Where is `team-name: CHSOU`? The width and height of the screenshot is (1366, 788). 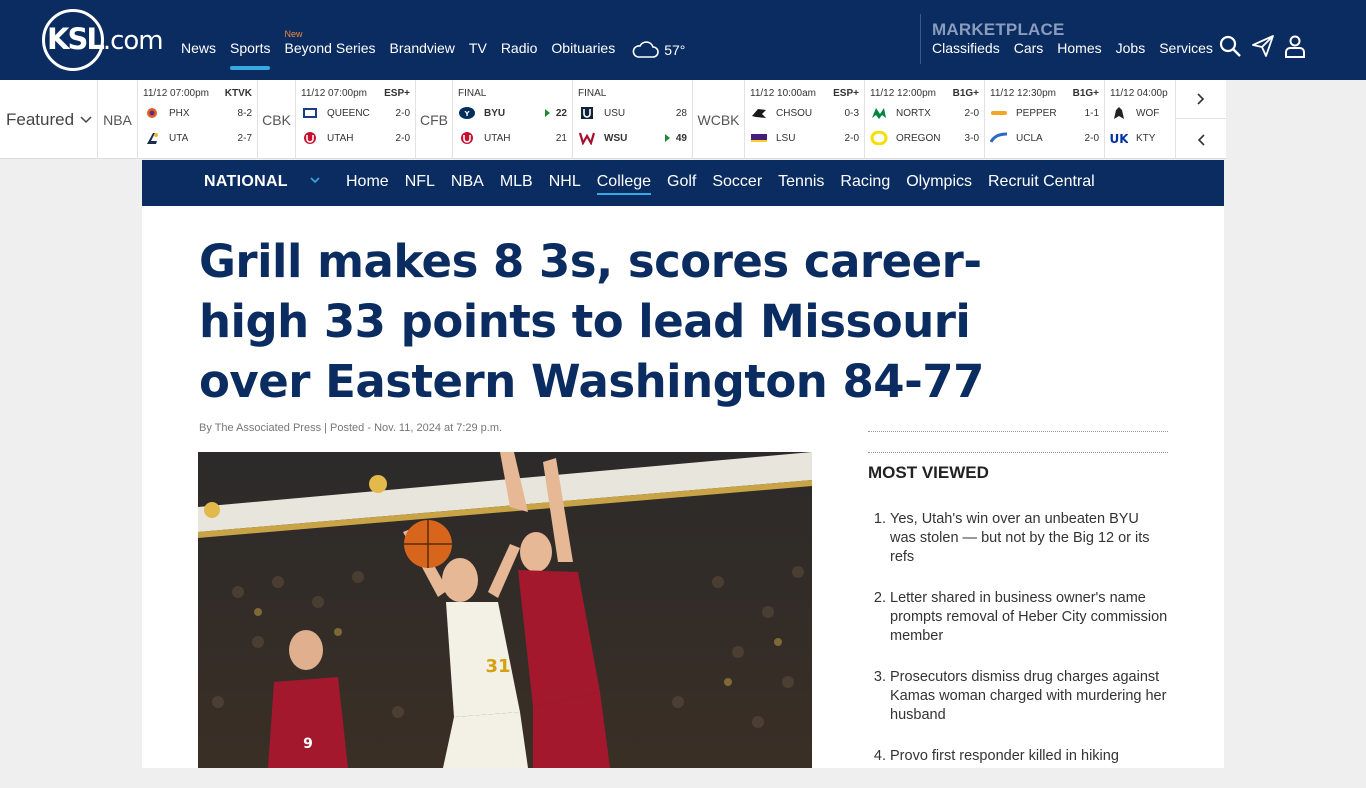 team-name: CHSOU is located at coordinates (794, 113).